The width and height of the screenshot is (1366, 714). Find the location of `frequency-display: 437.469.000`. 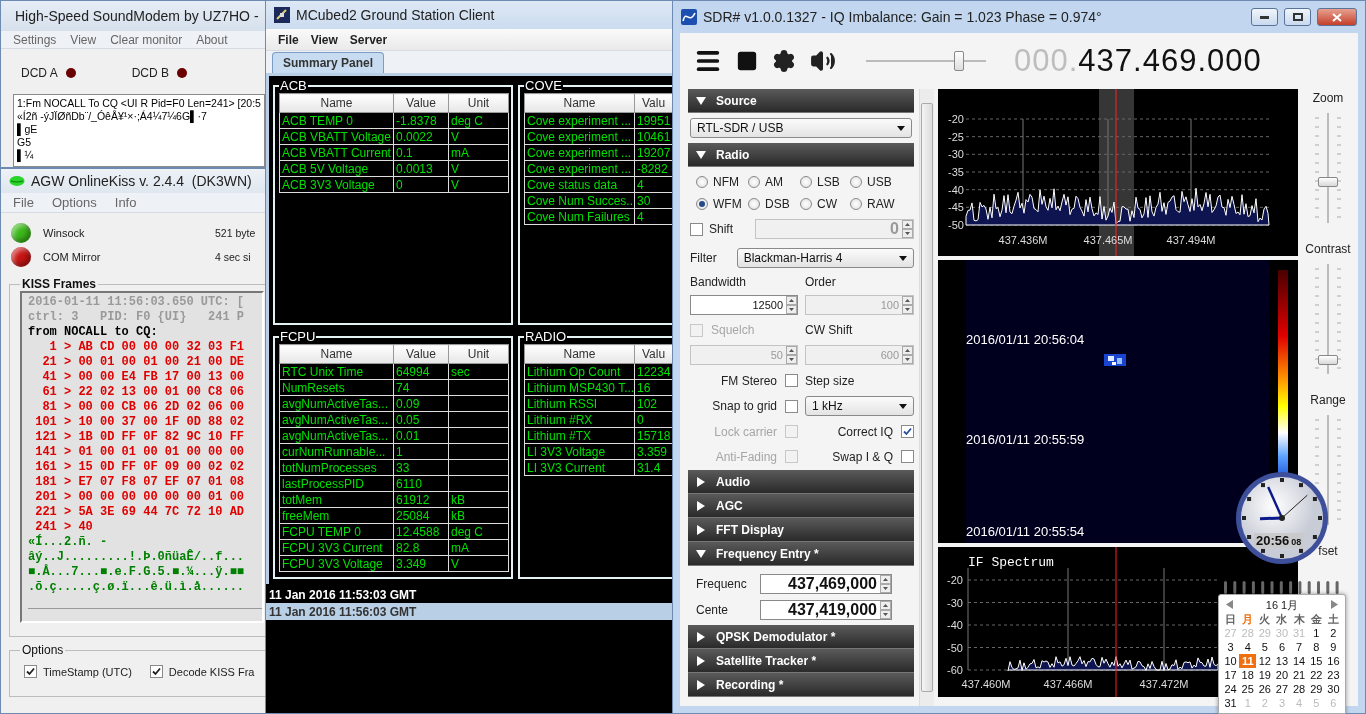

frequency-display: 437.469.000 is located at coordinates (1170, 61).